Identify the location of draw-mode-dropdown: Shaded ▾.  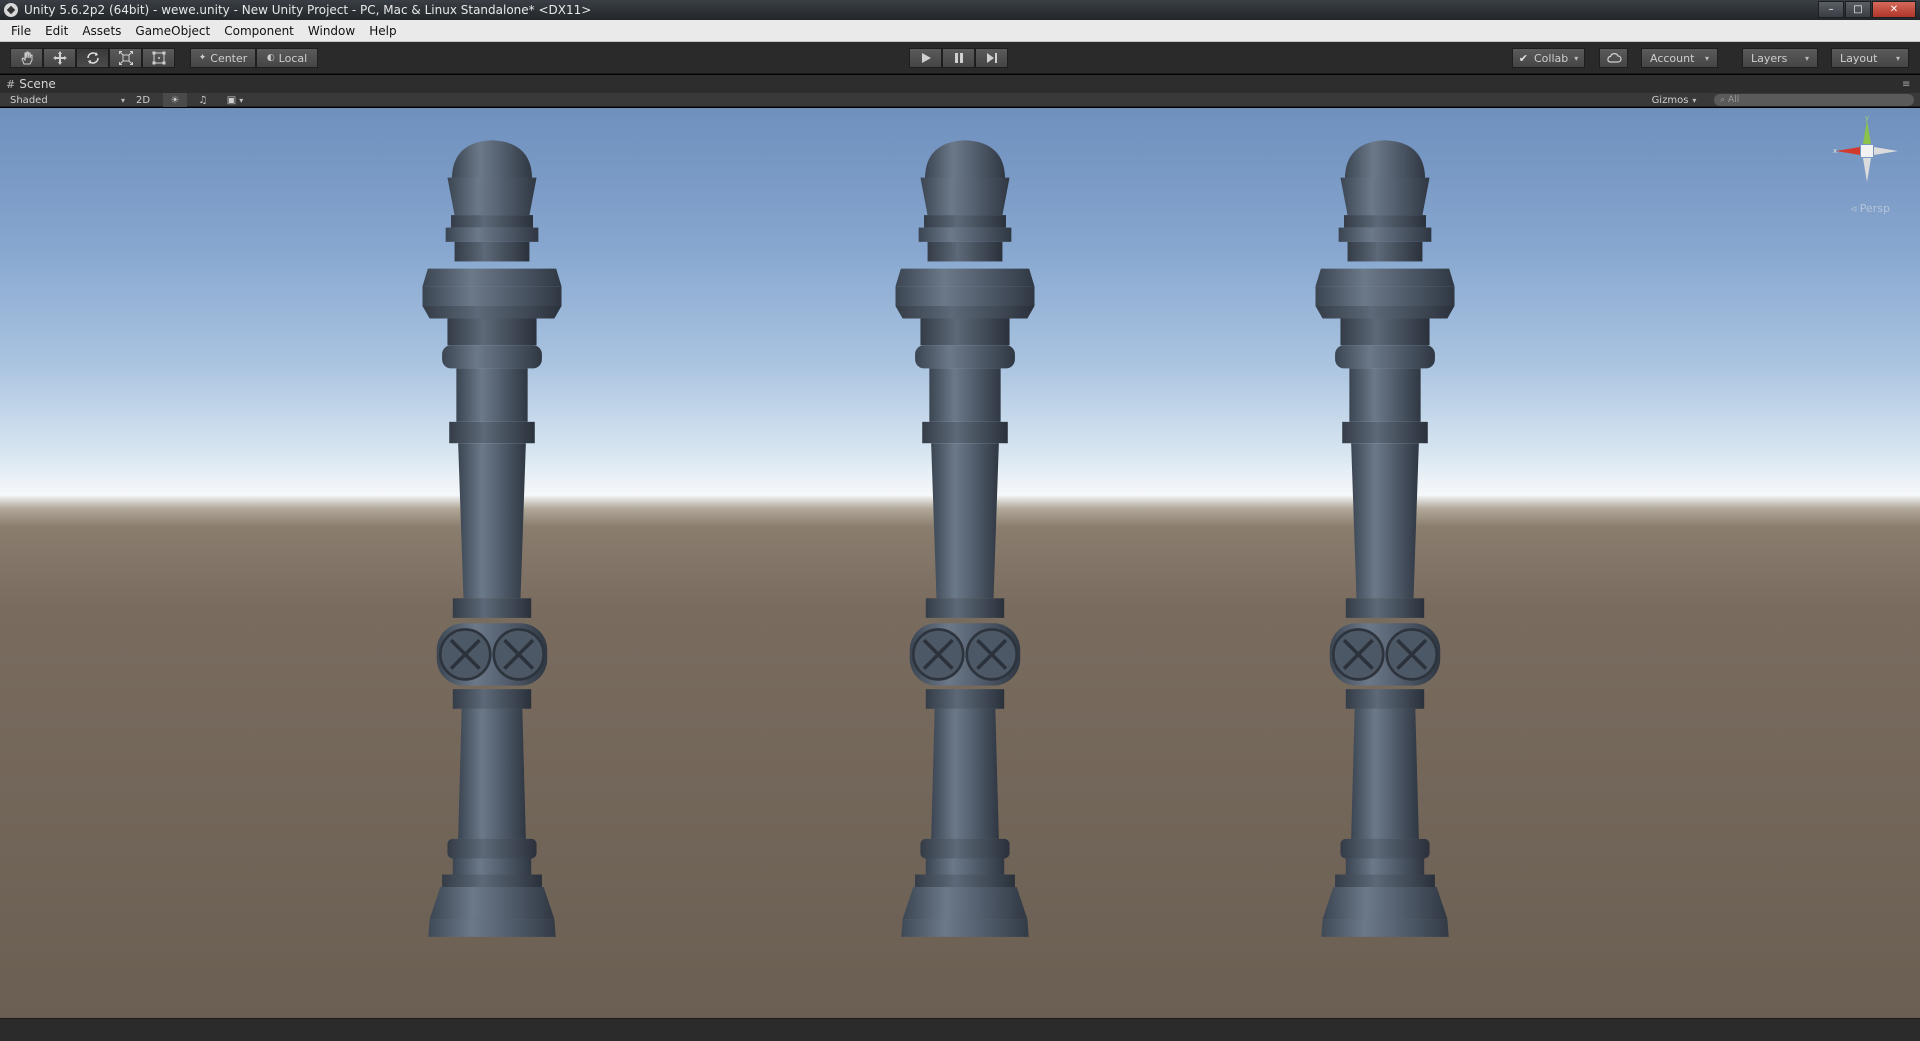
(67, 100).